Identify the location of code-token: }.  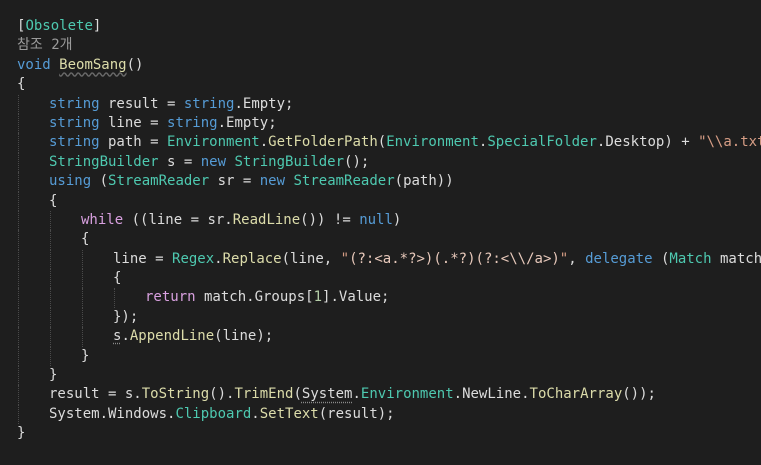
(85, 355).